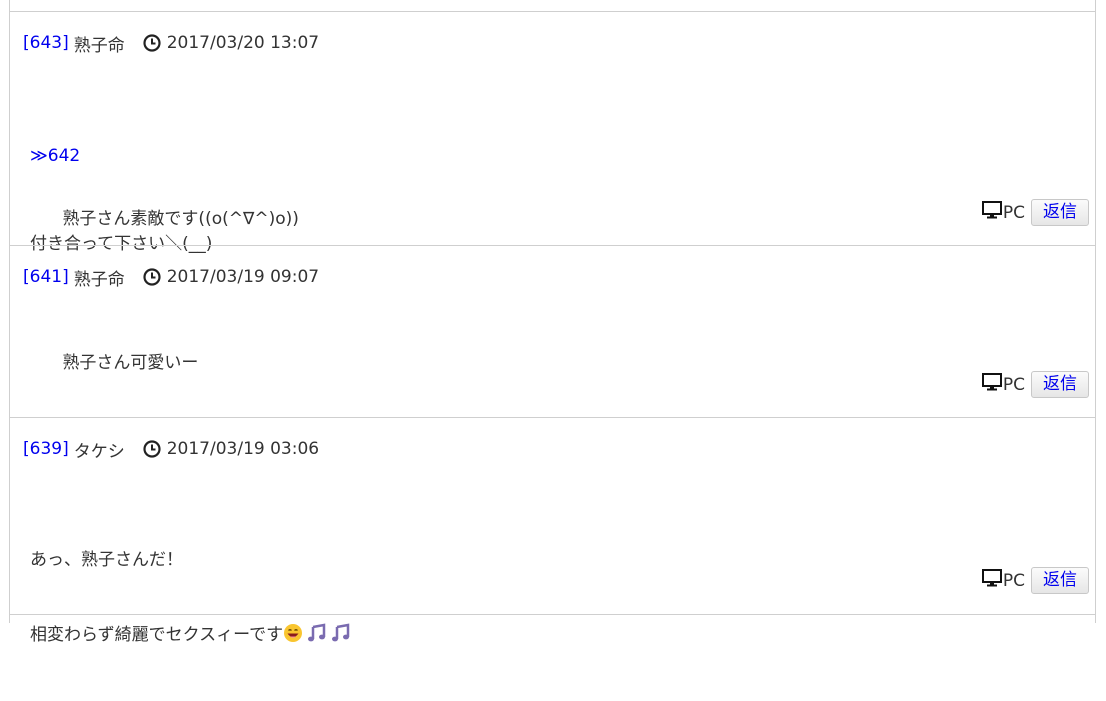 The image size is (1106, 701). Describe the element at coordinates (46, 43) in the screenshot. I see `post-number-link: [643]` at that location.